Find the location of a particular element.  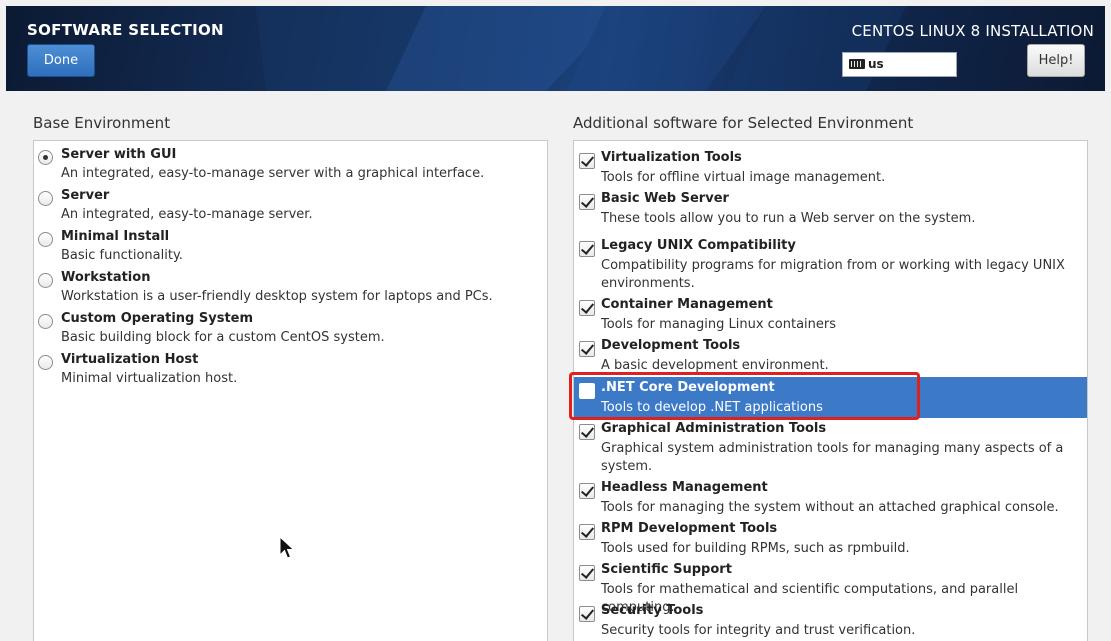

keyboard-layout-label: us is located at coordinates (876, 64).